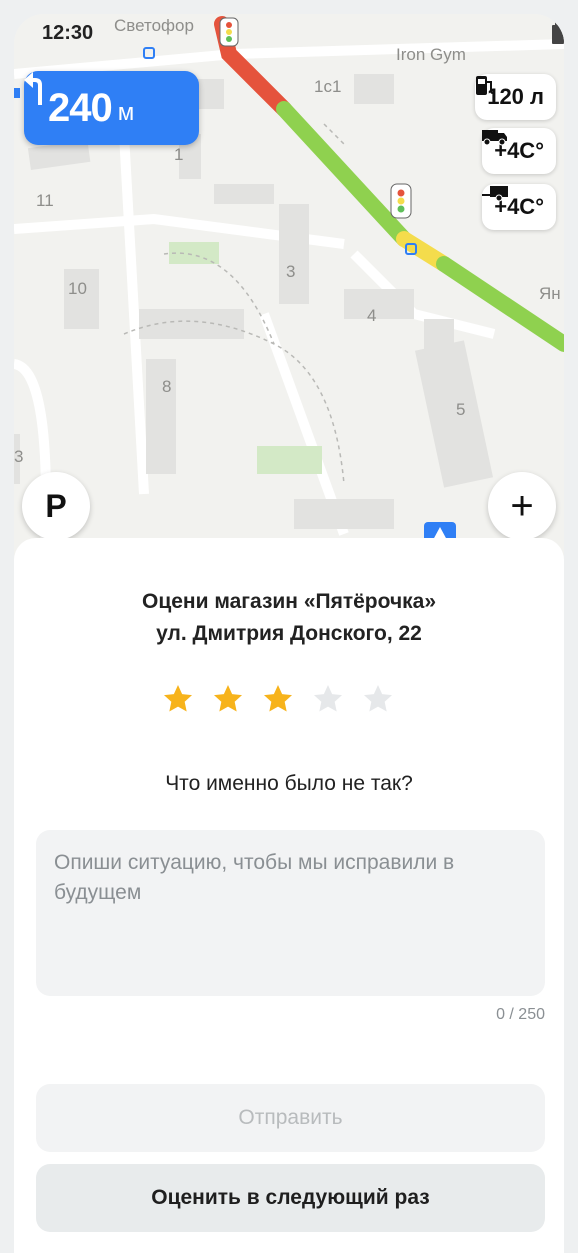 The height and width of the screenshot is (1253, 578). Describe the element at coordinates (520, 1014) in the screenshot. I see `char-counter: 0 / 250` at that location.